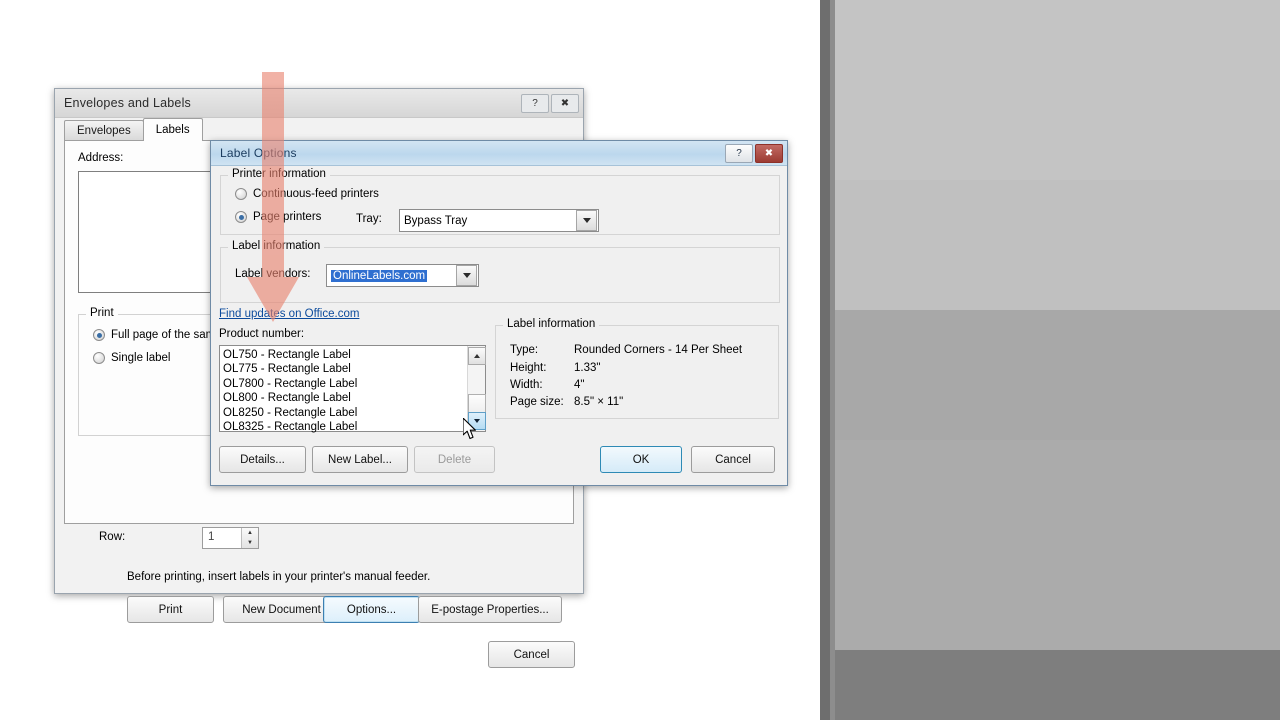  Describe the element at coordinates (832, 360) in the screenshot. I see `panel-edge-light` at that location.